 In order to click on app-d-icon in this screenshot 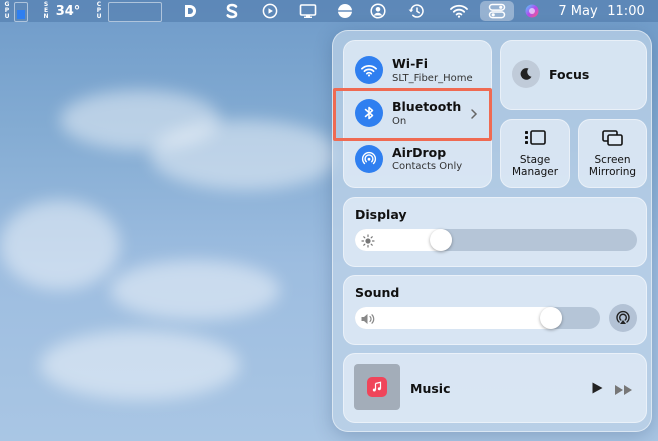, I will do `click(190, 11)`.